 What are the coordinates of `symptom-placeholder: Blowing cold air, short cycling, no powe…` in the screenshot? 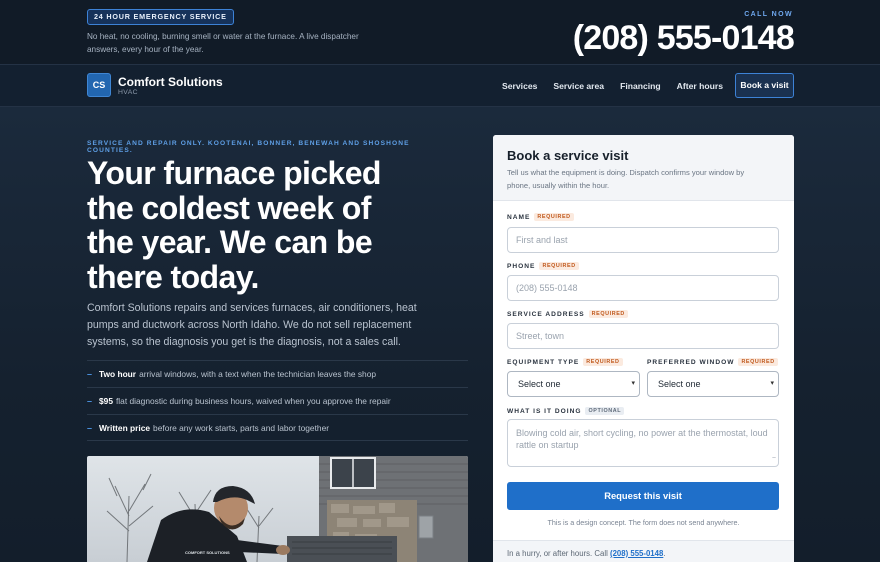 It's located at (642, 439).